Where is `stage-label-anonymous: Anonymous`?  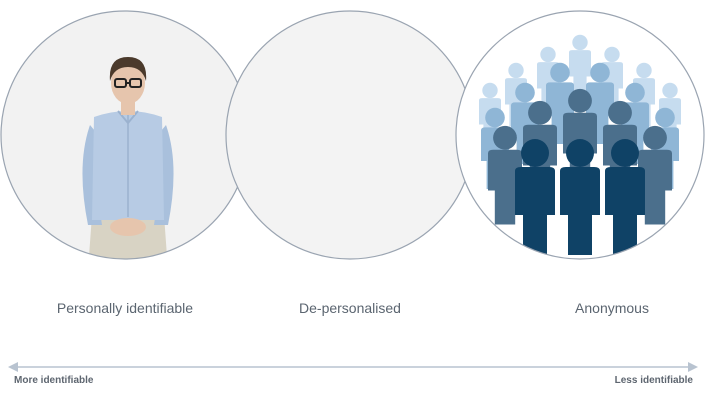 stage-label-anonymous: Anonymous is located at coordinates (612, 308).